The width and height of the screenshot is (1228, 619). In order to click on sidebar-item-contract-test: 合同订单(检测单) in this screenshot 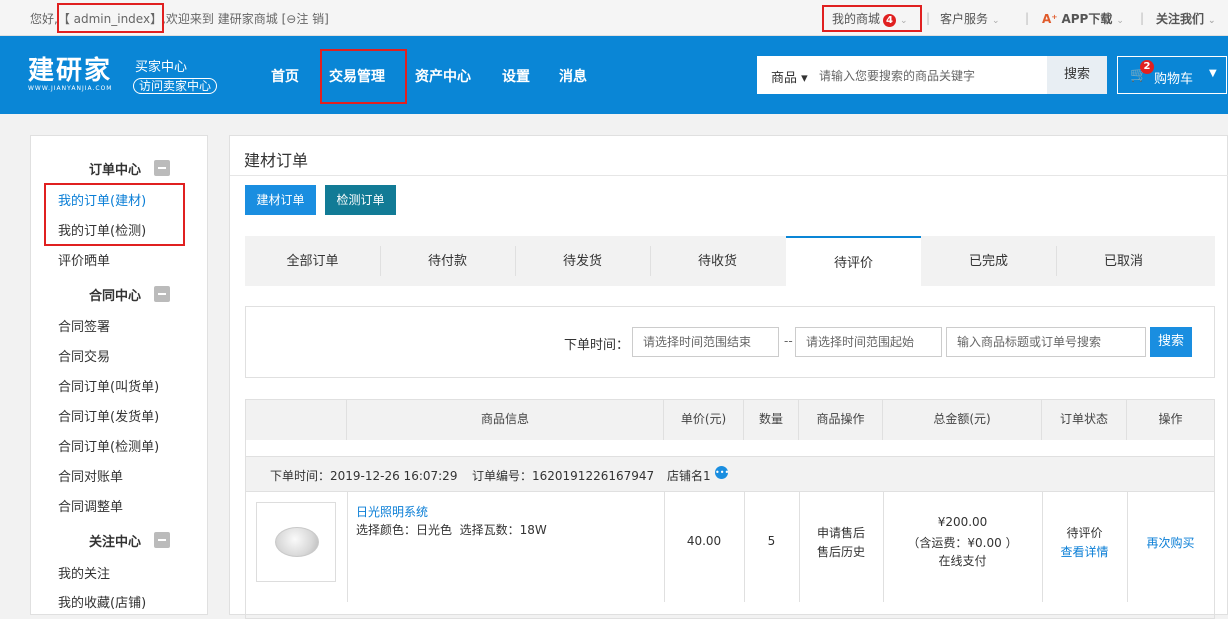, I will do `click(108, 445)`.